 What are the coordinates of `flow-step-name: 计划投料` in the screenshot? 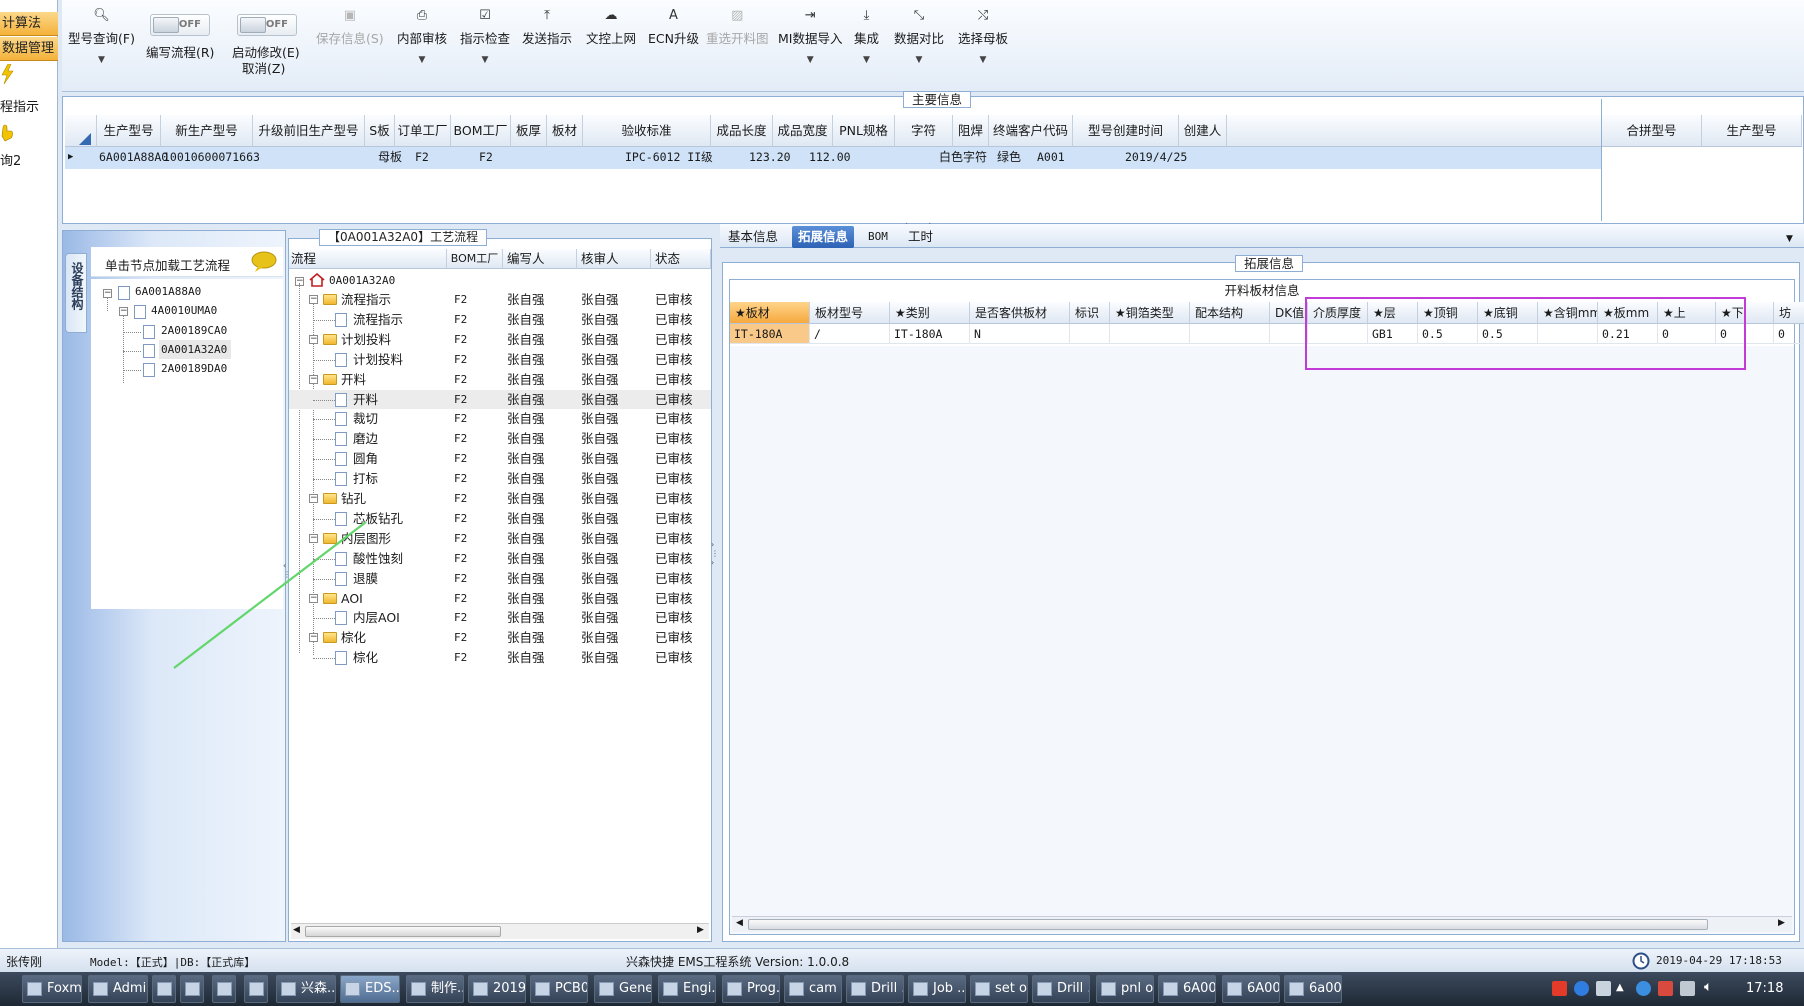 It's located at (366, 339).